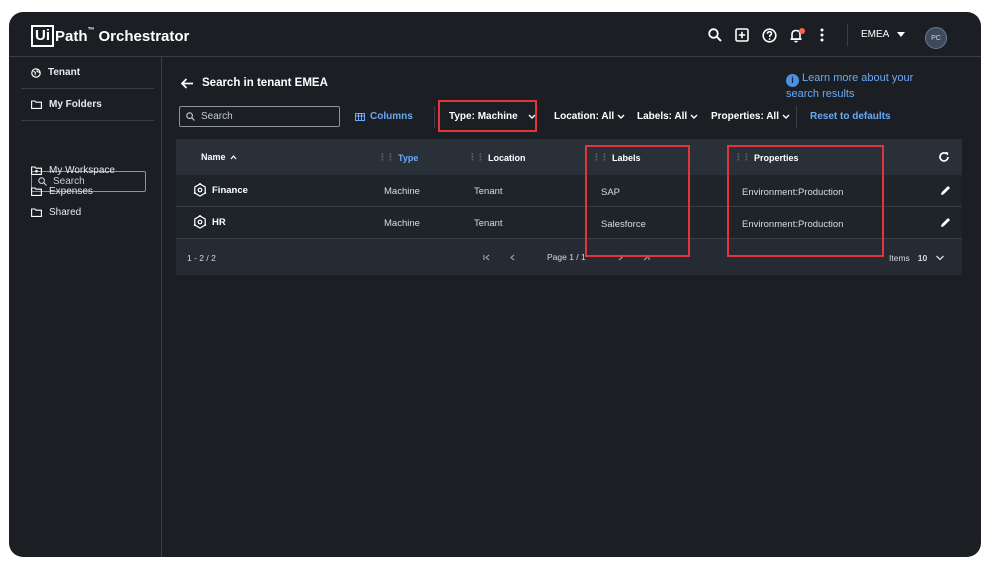 This screenshot has height=574, width=999. Describe the element at coordinates (805, 201) in the screenshot. I see `properties-column-highlight` at that location.